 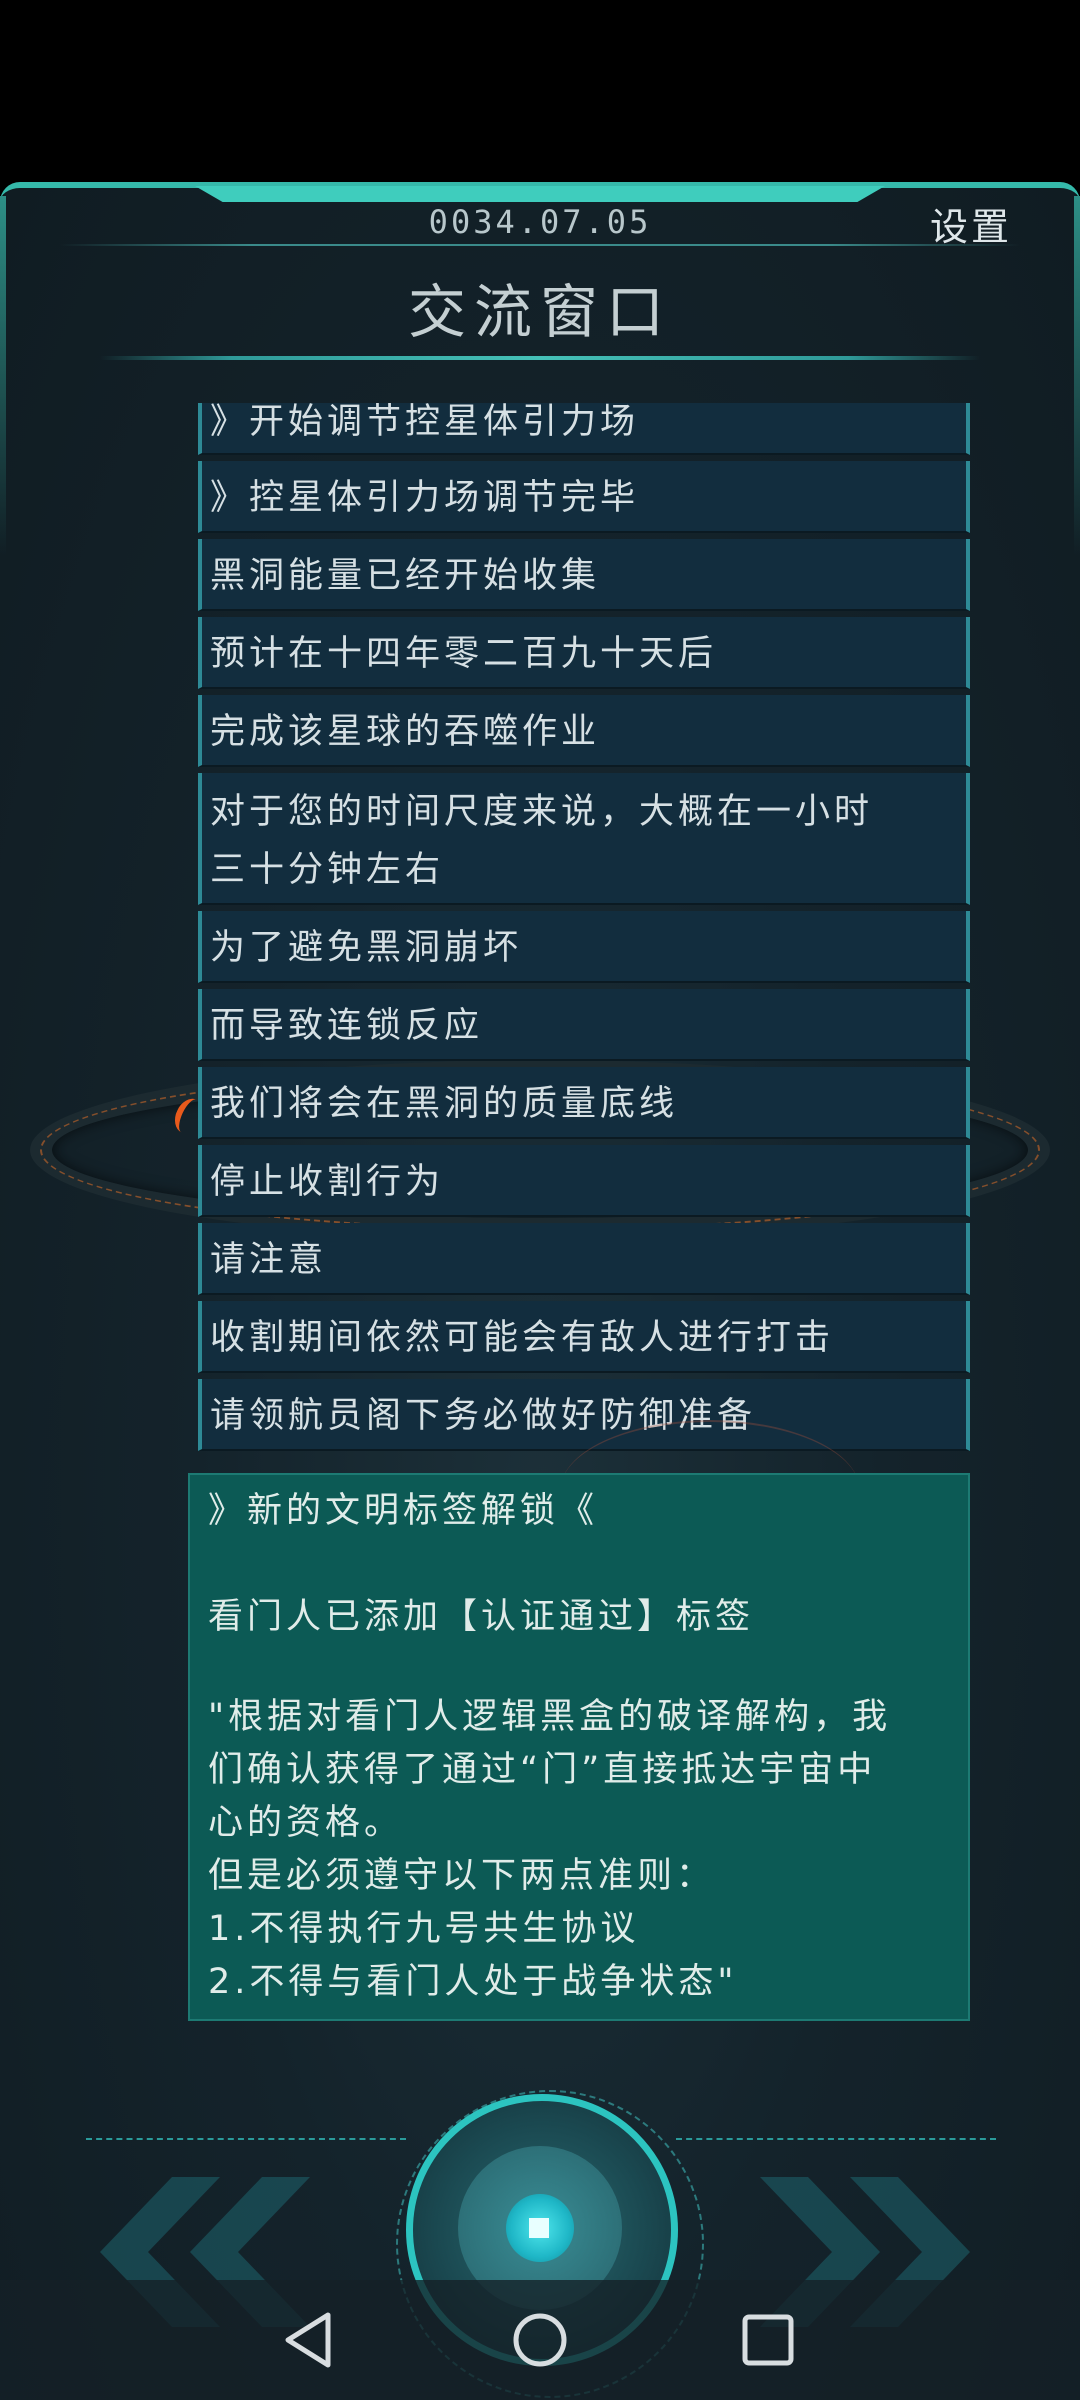 I want to click on message-item: 黑洞能量已经开始收集, so click(x=584, y=575).